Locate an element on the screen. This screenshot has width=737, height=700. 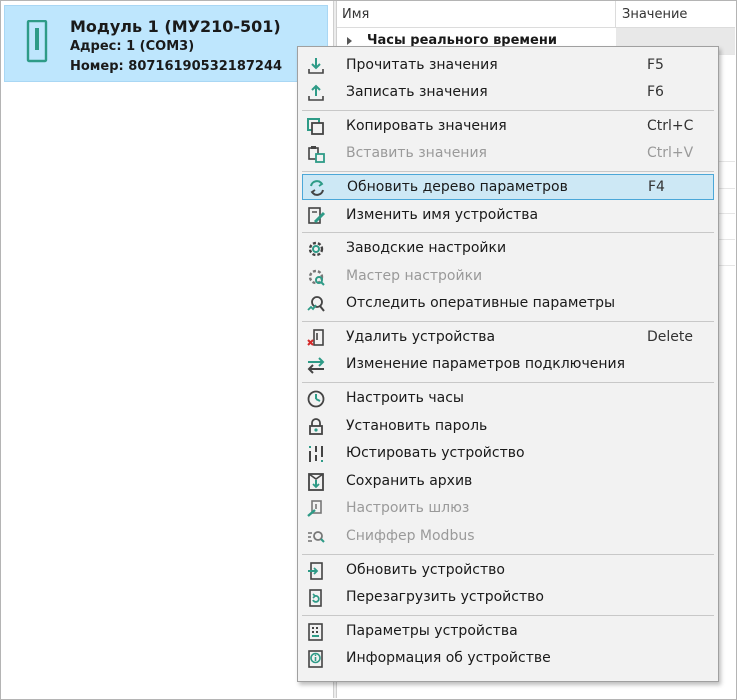
menu-item-read-values: Прочитать значения F5 is located at coordinates (508, 66).